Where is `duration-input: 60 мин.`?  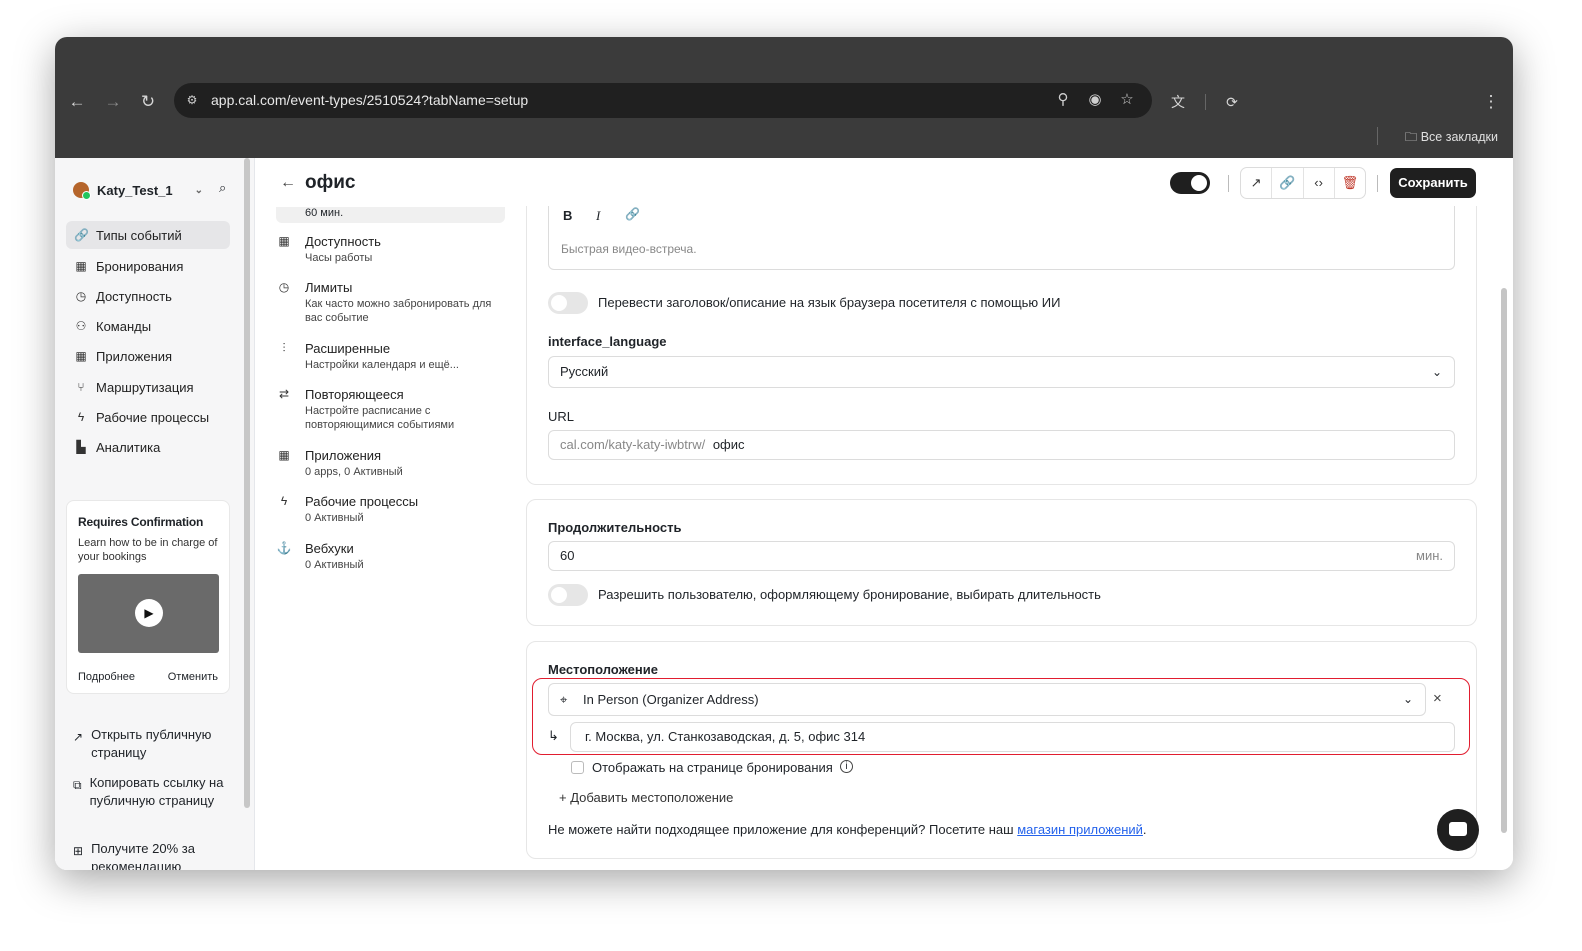 duration-input: 60 мин. is located at coordinates (1001, 556).